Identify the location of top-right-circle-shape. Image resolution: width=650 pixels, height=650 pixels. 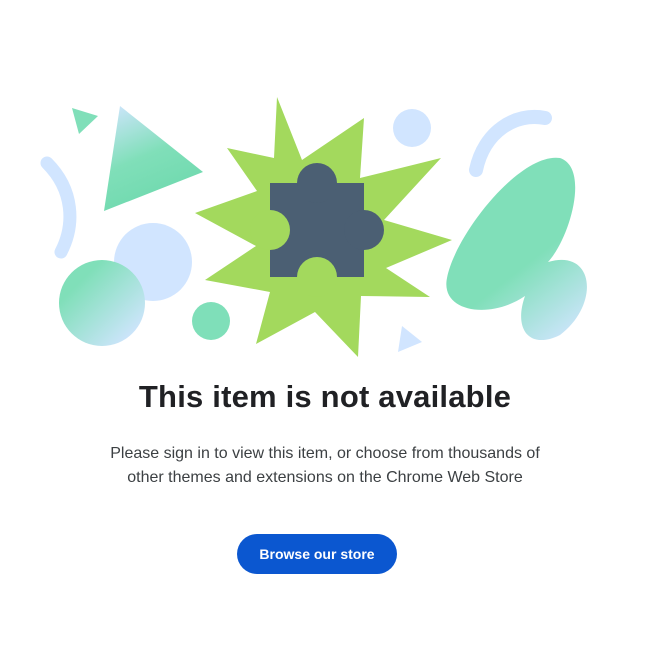
(412, 128).